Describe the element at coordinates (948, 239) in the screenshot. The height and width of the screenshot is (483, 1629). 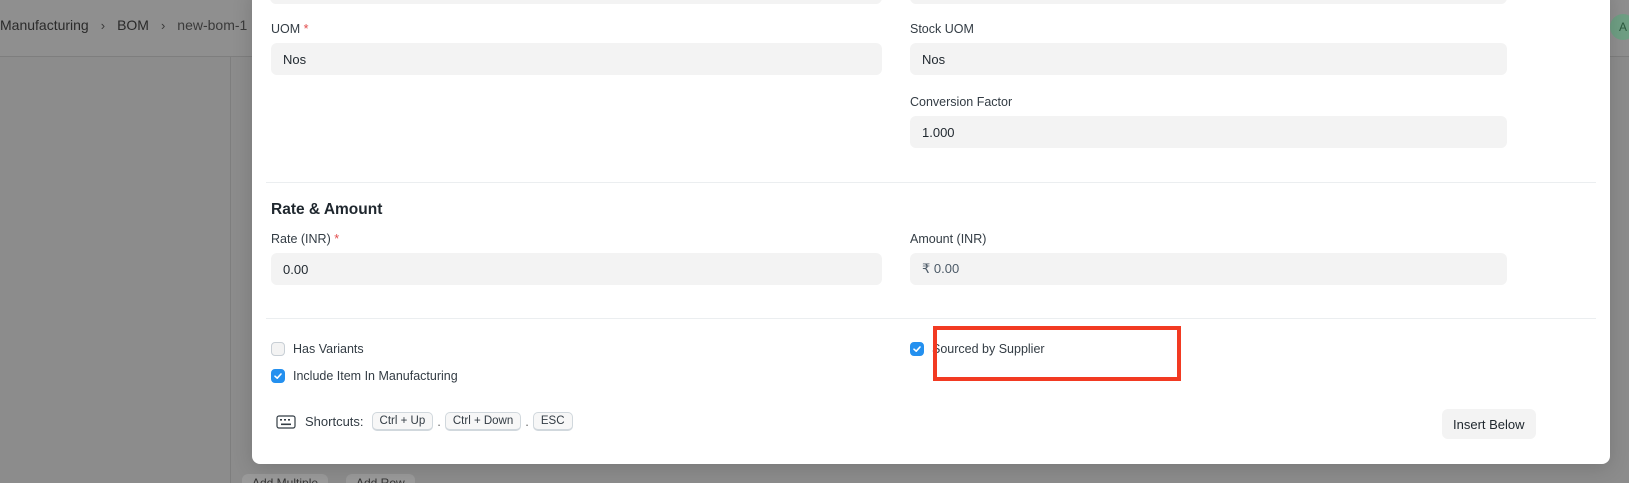
I see `amount-label: Amount (INR)` at that location.